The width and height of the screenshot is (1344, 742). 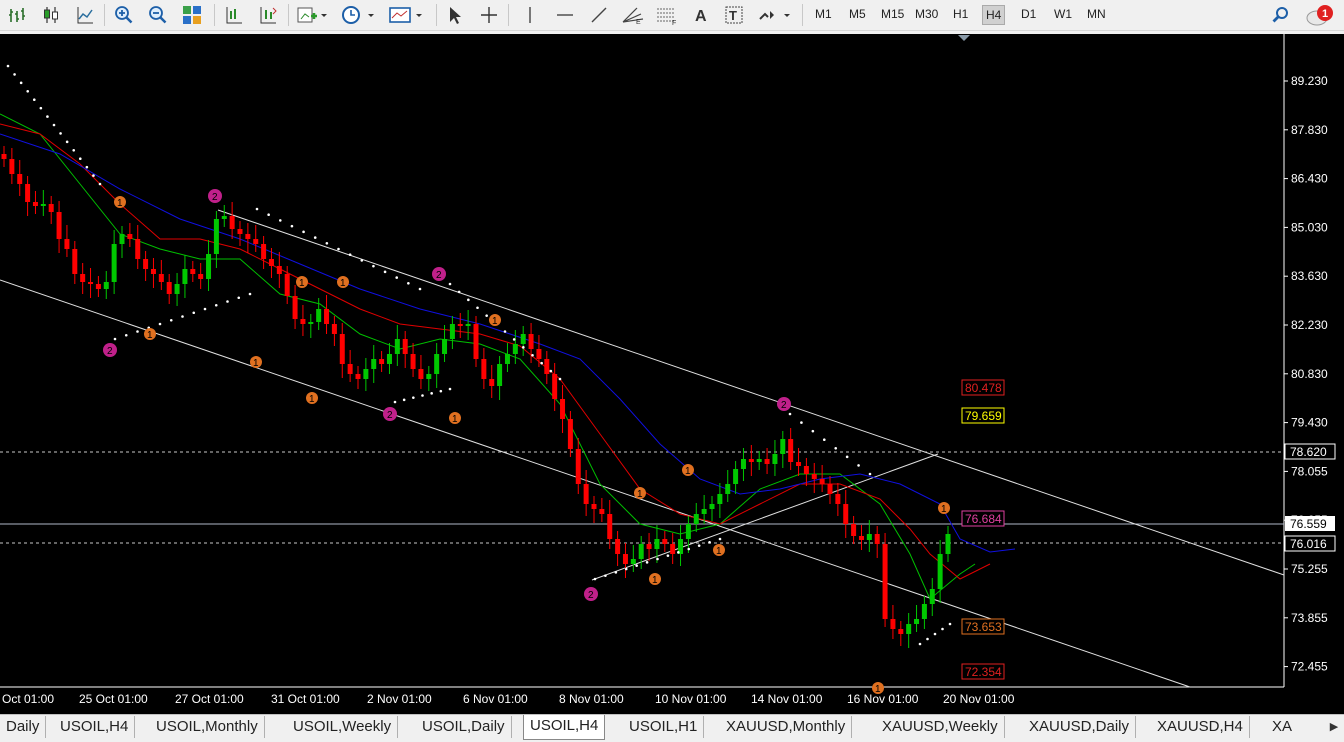 I want to click on tab-usoil-weekly: USOIL,Weekly, so click(x=343, y=727).